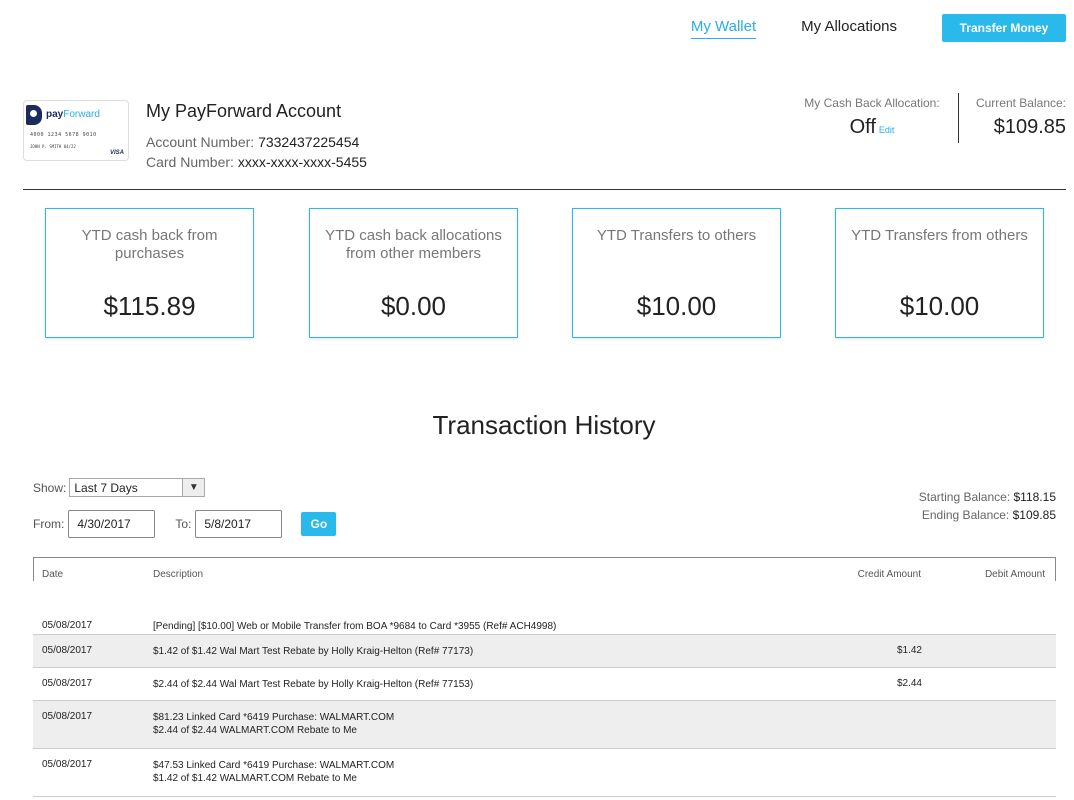 Image resolution: width=1074 pixels, height=800 pixels. I want to click on show-filter: Show: Last 7 Days ▼, so click(119, 487).